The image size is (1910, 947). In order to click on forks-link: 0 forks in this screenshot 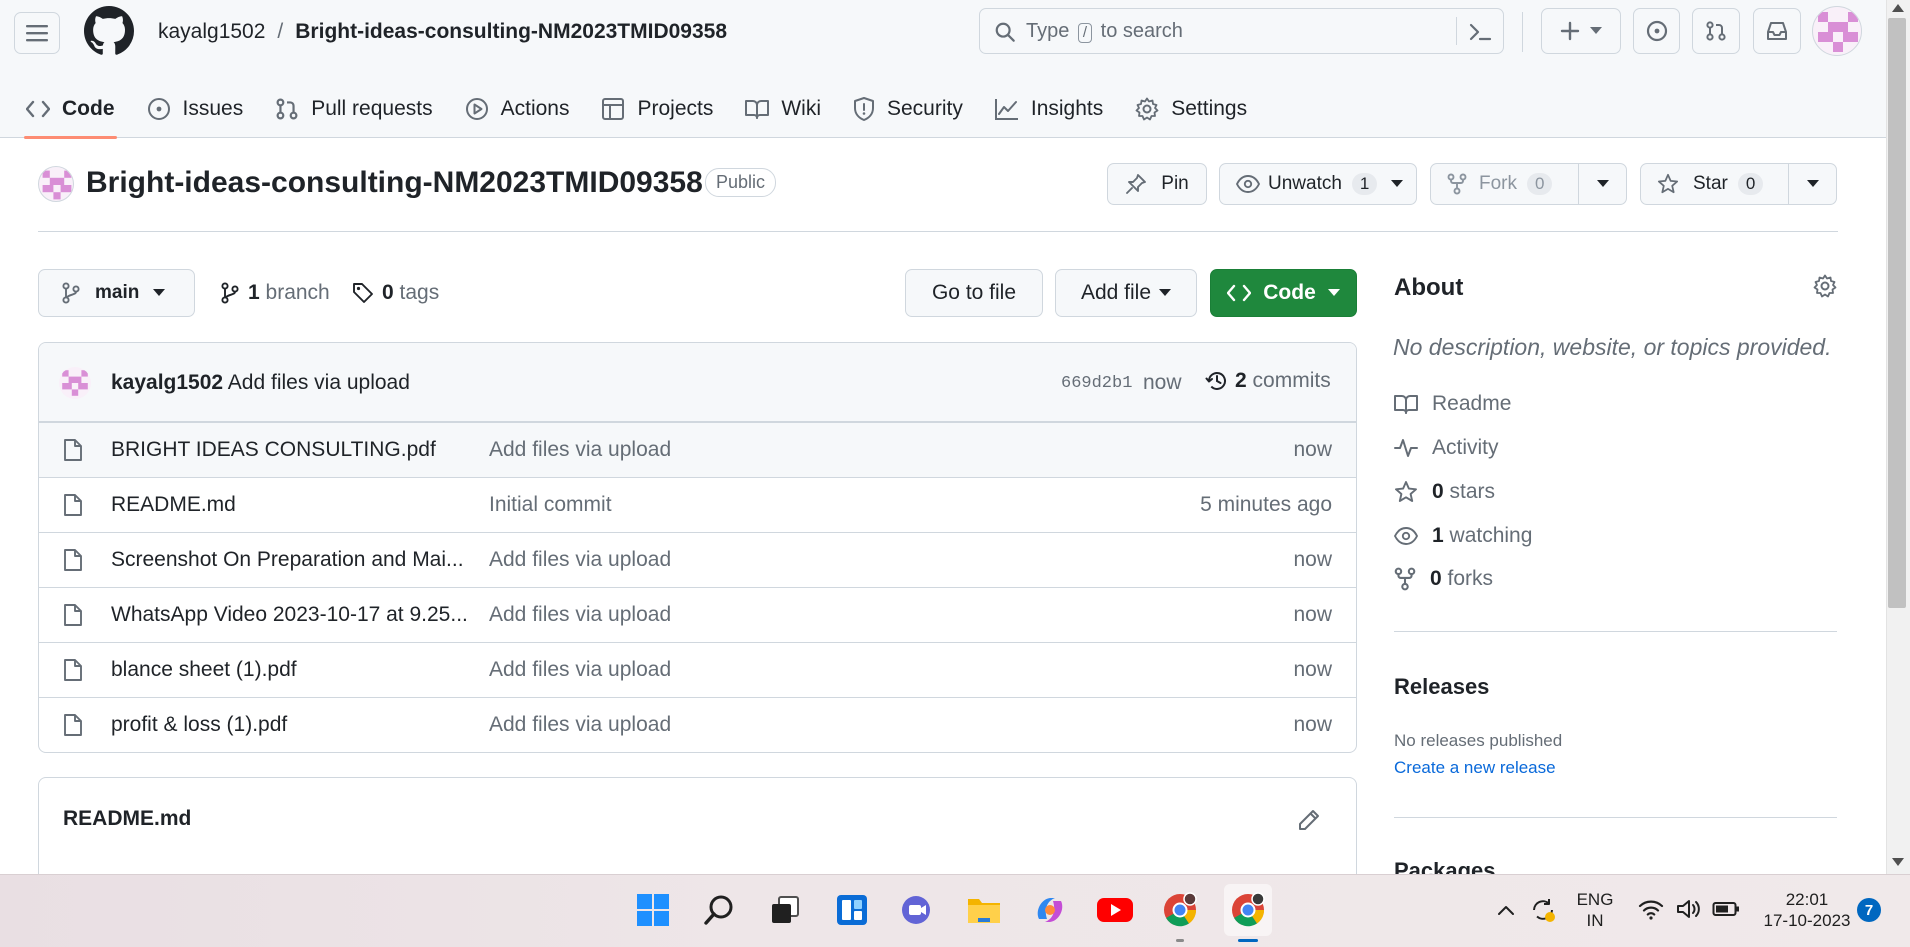, I will do `click(1443, 579)`.